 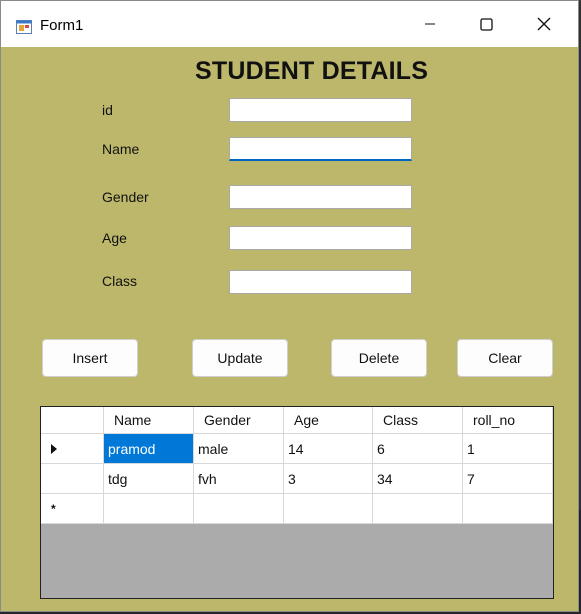 What do you see at coordinates (120, 281) in the screenshot?
I see `class-label: Class` at bounding box center [120, 281].